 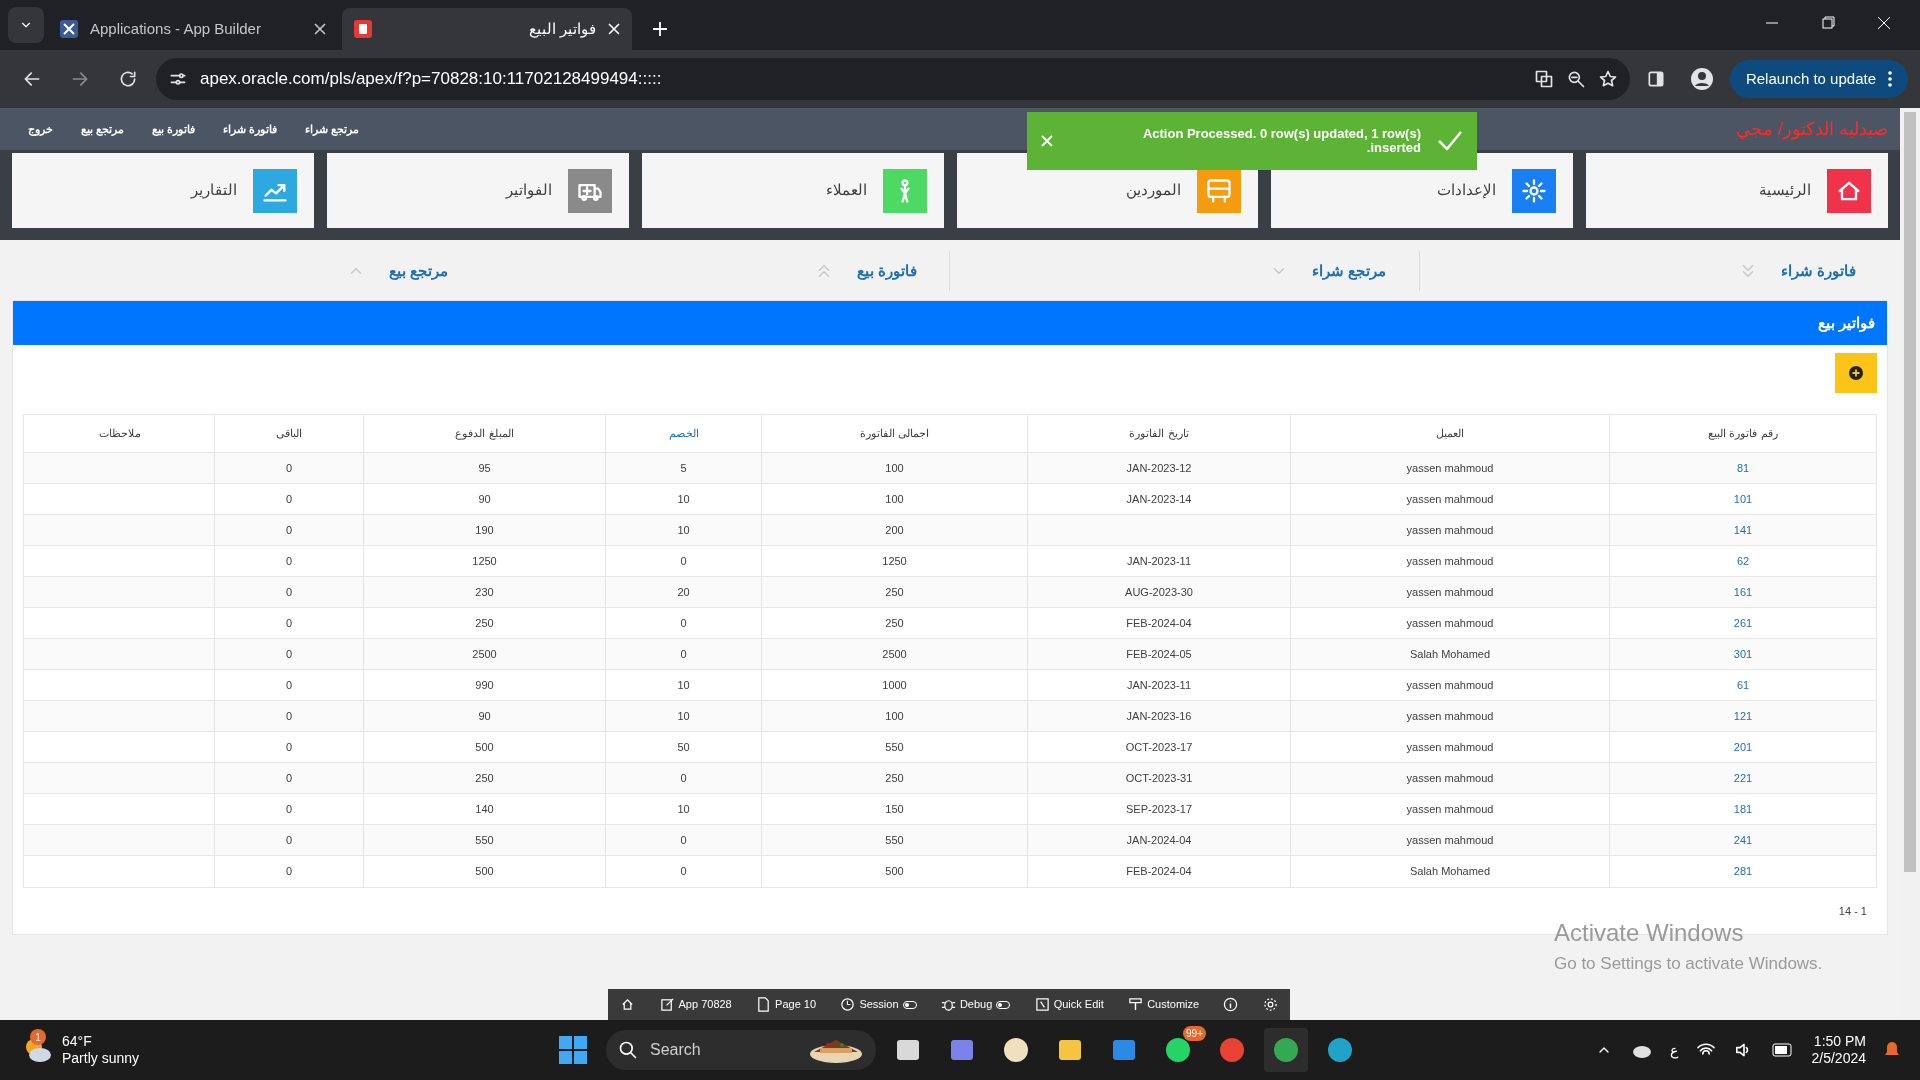 I want to click on nav-tile: التقارير, so click(x=163, y=190).